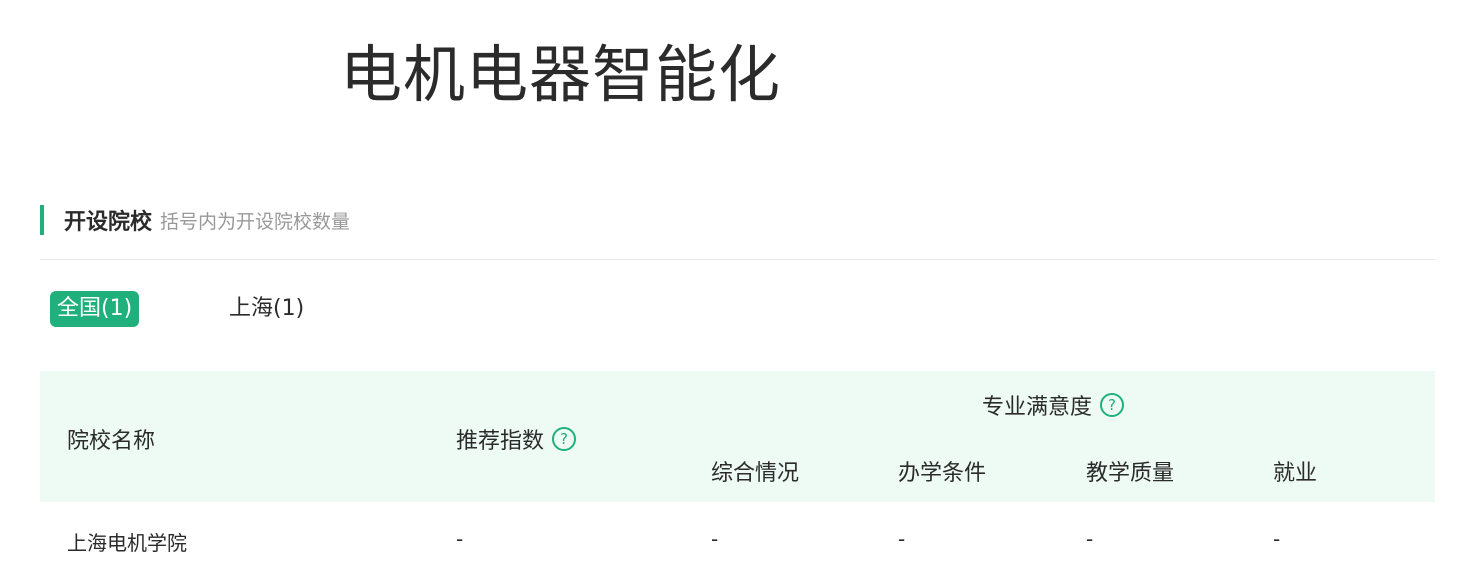  I want to click on header-overall: 综合情况, so click(755, 473).